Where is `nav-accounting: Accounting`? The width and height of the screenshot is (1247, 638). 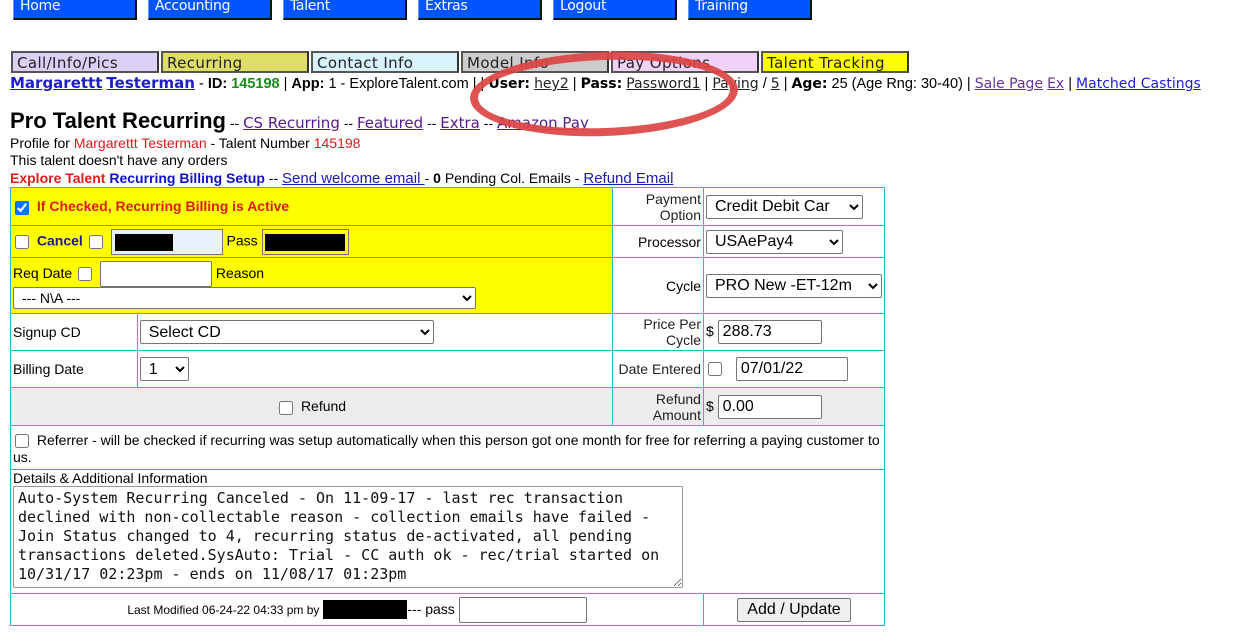
nav-accounting: Accounting is located at coordinates (210, 10).